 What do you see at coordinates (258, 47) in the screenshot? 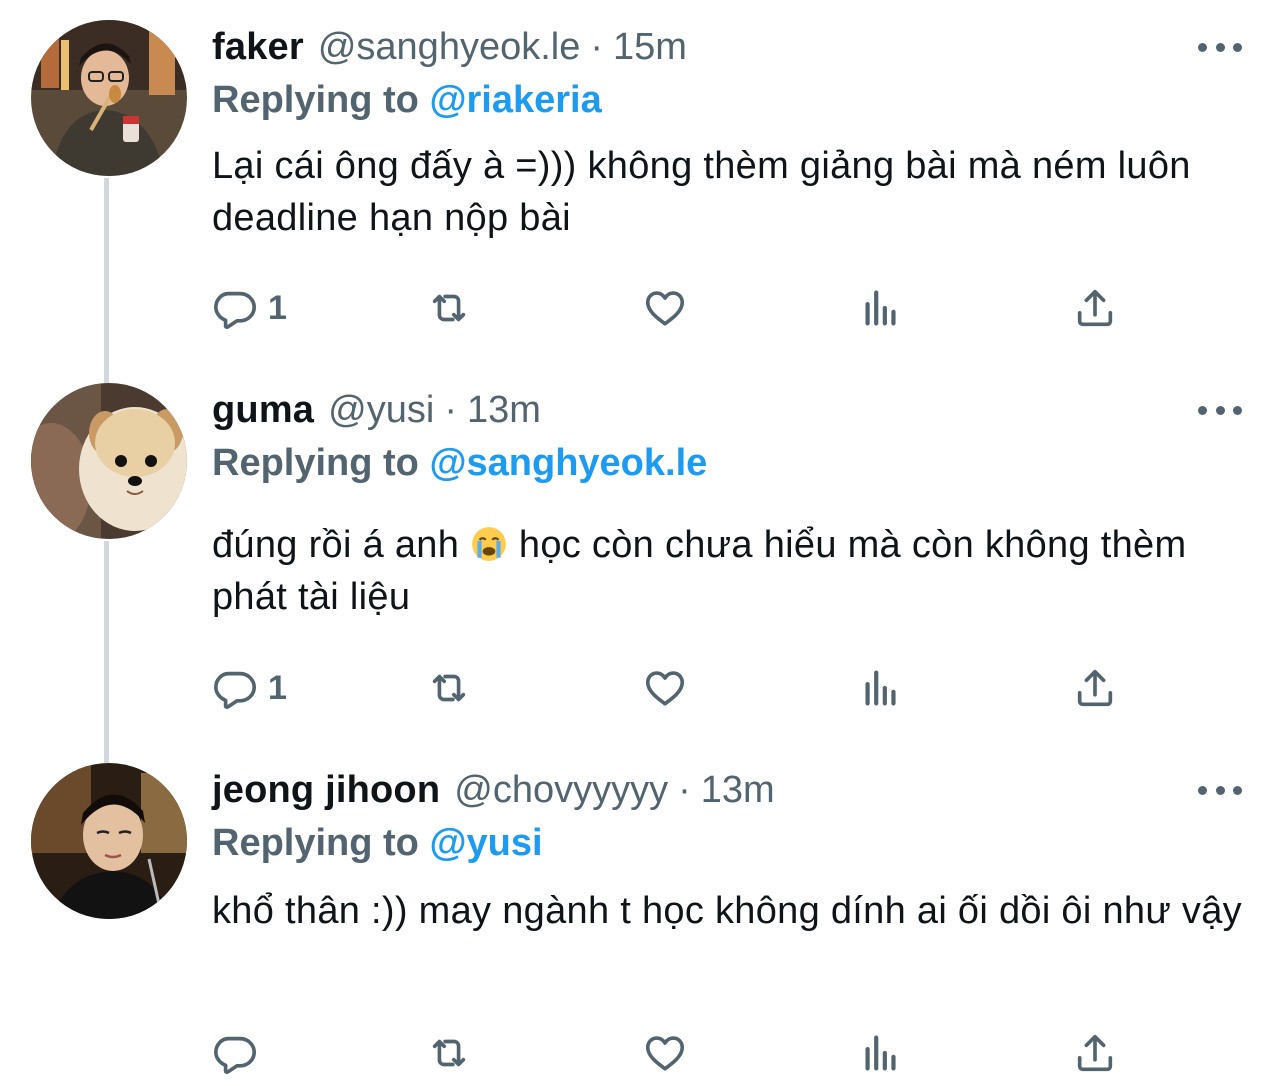
I see `display-name: faker` at bounding box center [258, 47].